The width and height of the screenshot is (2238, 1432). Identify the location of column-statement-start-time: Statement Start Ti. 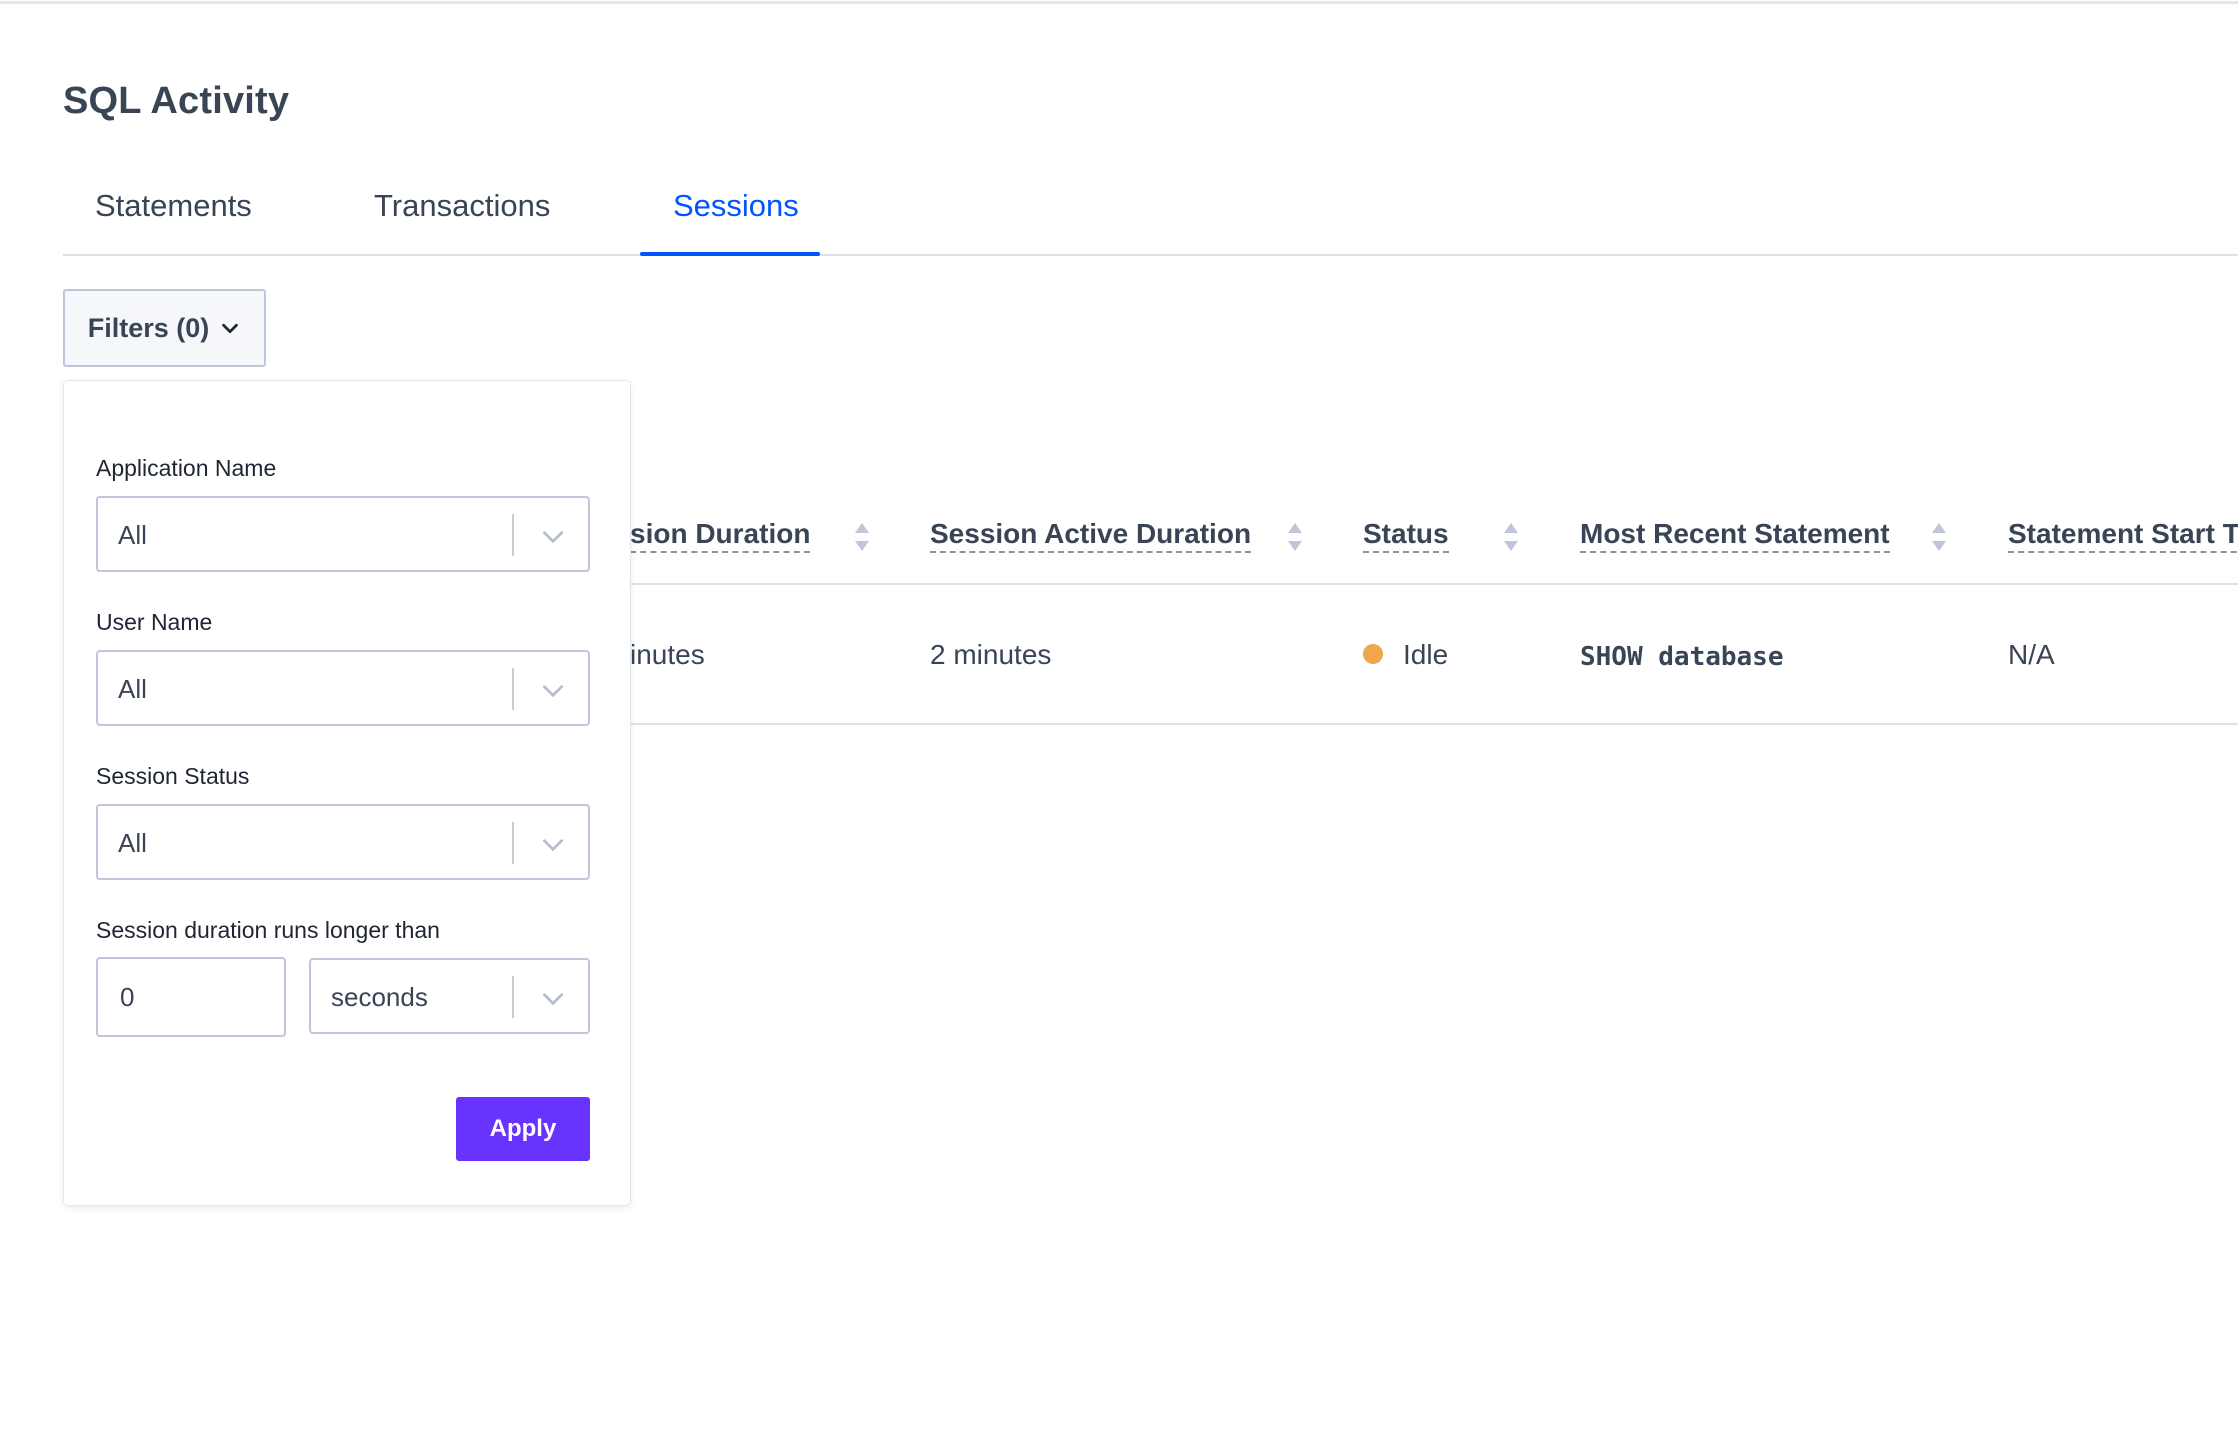
(2123, 535).